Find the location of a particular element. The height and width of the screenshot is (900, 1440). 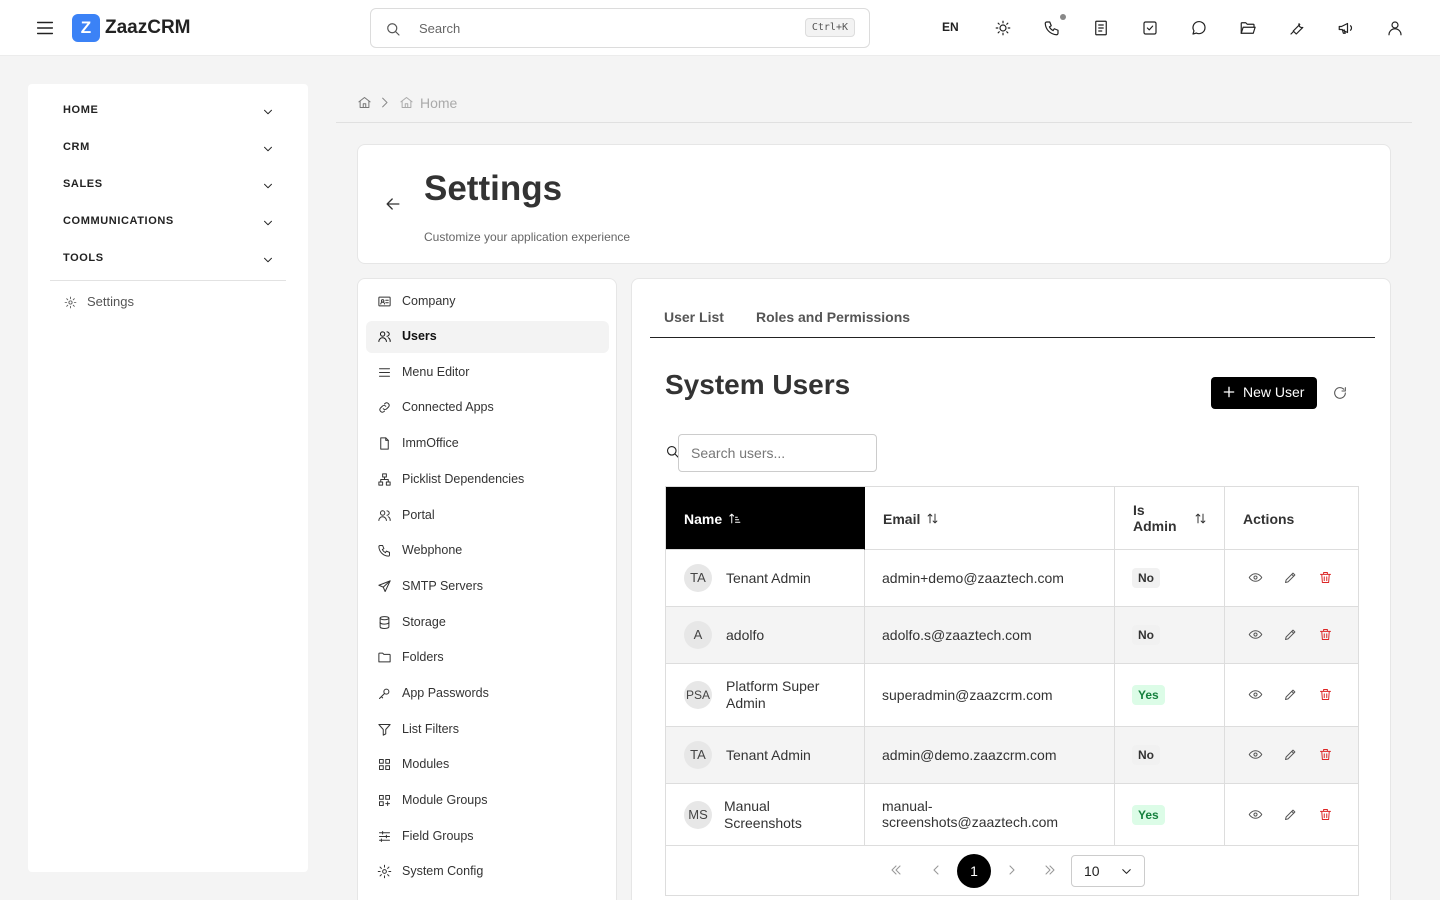

back-arrow-icon is located at coordinates (393, 204).